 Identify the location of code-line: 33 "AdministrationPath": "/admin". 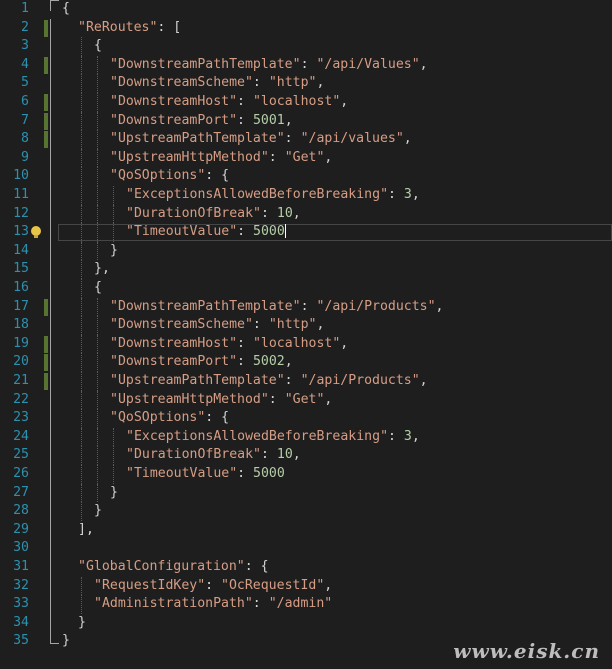
(306, 604).